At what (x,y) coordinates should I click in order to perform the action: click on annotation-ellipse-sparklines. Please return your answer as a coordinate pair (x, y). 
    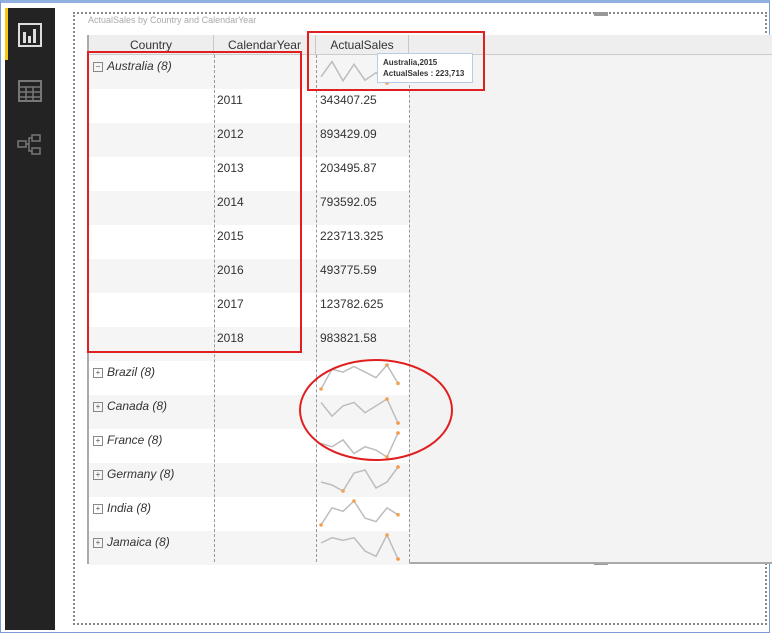
    Looking at the image, I should click on (376, 410).